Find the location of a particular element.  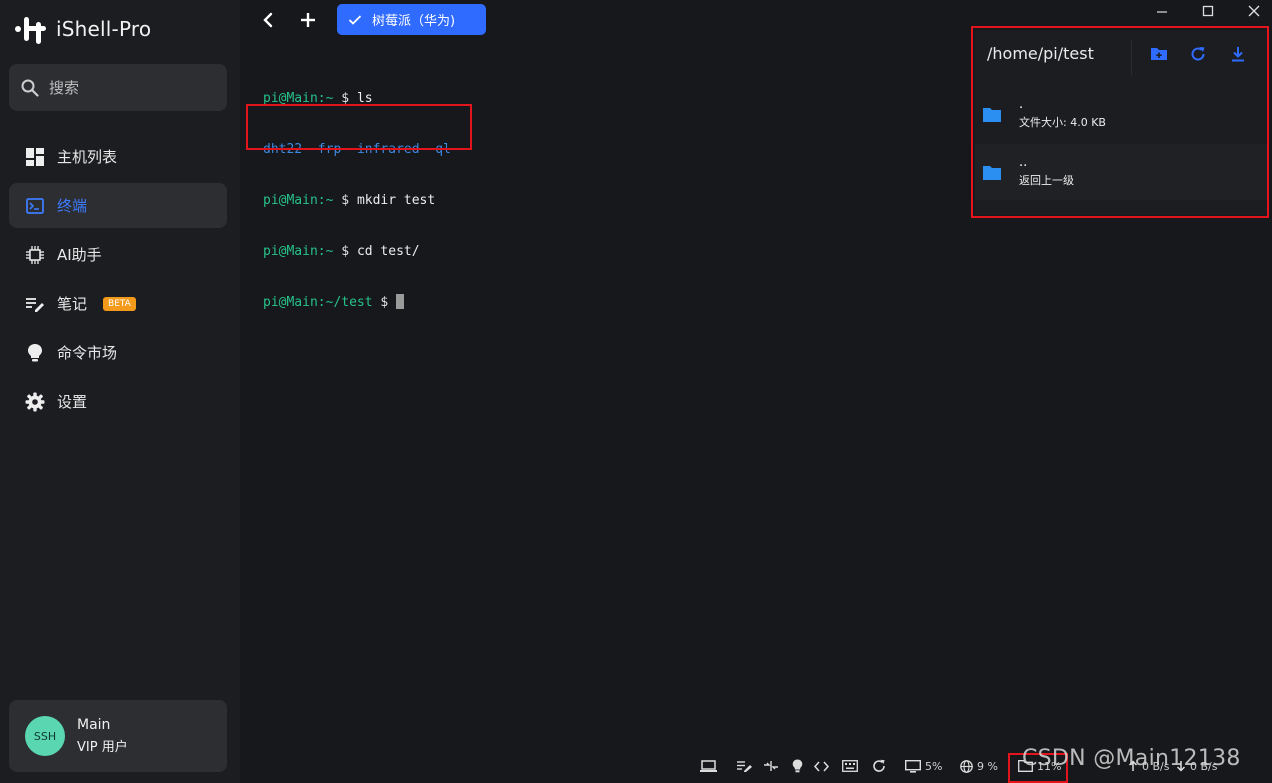

network-indicator: 9 % is located at coordinates (979, 766).